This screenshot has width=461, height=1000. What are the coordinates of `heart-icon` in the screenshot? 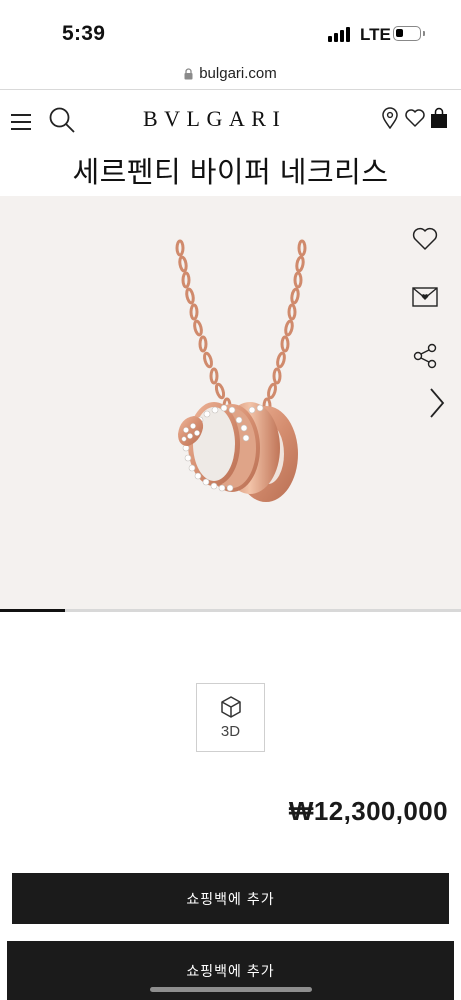 It's located at (415, 118).